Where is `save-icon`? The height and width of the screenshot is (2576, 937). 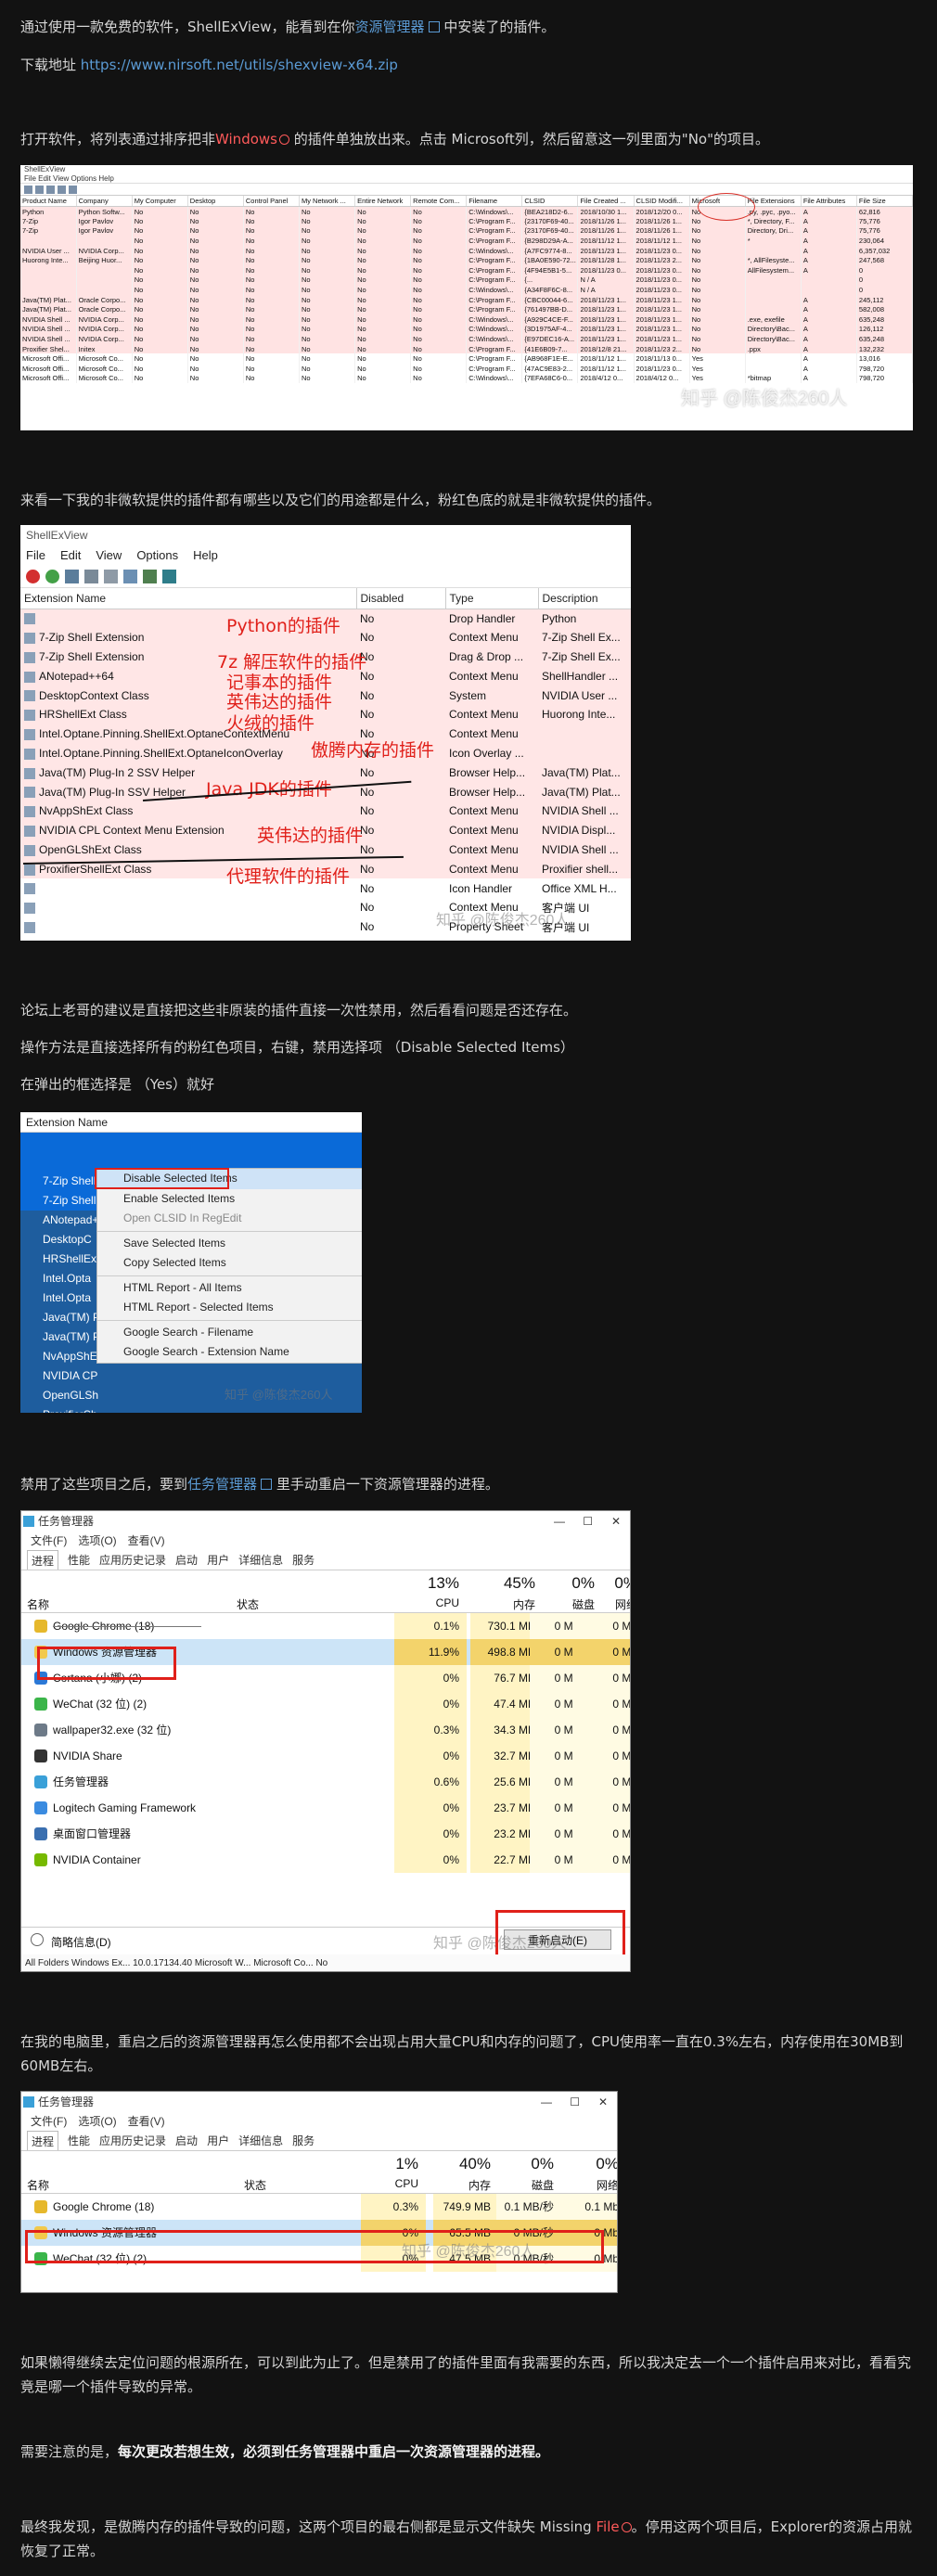
save-icon is located at coordinates (72, 576).